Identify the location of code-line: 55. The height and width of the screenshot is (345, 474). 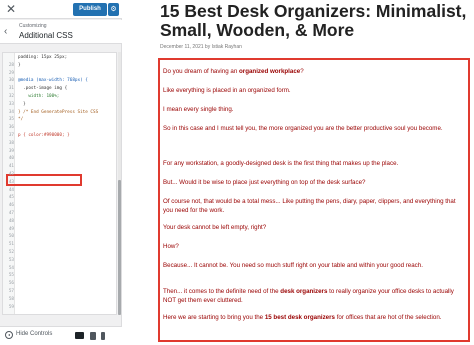
(59, 276).